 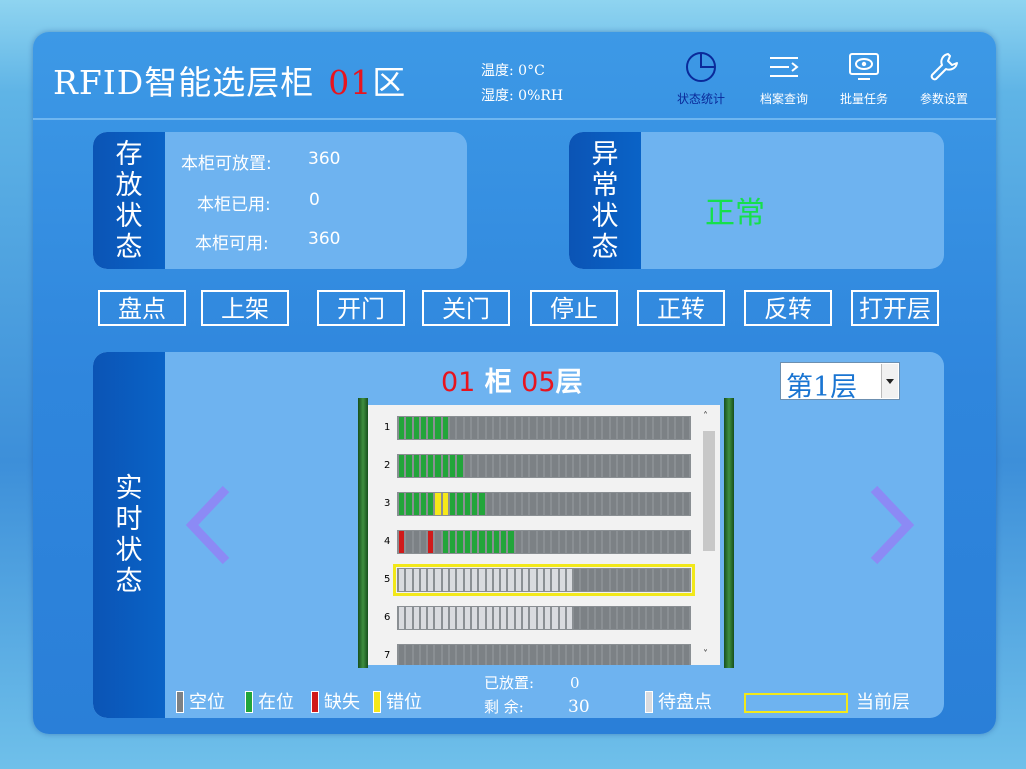 What do you see at coordinates (397, 701) in the screenshot?
I see `legend-misplaced: 错位` at bounding box center [397, 701].